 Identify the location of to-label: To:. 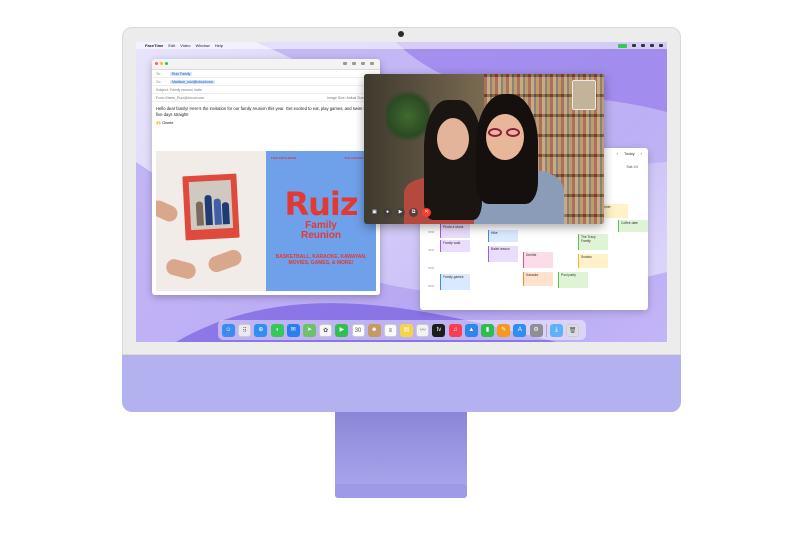
(158, 73).